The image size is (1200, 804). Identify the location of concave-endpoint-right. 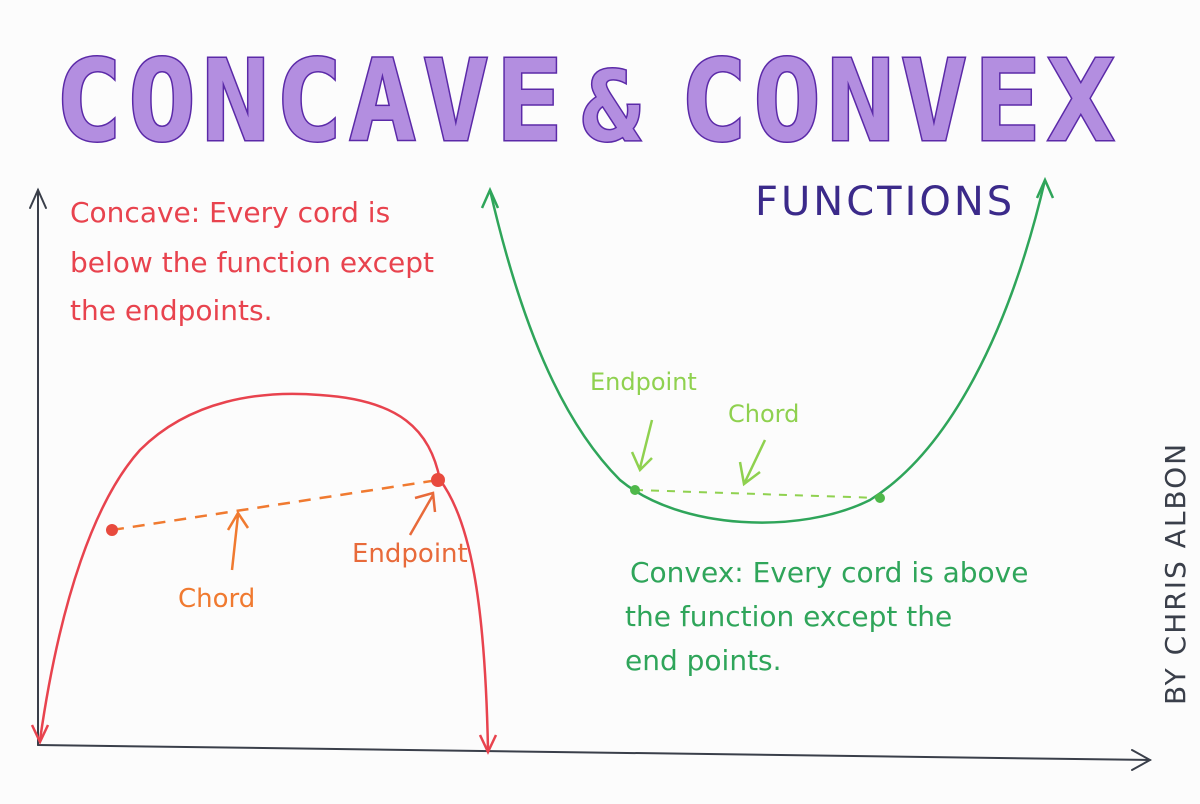
(438, 480).